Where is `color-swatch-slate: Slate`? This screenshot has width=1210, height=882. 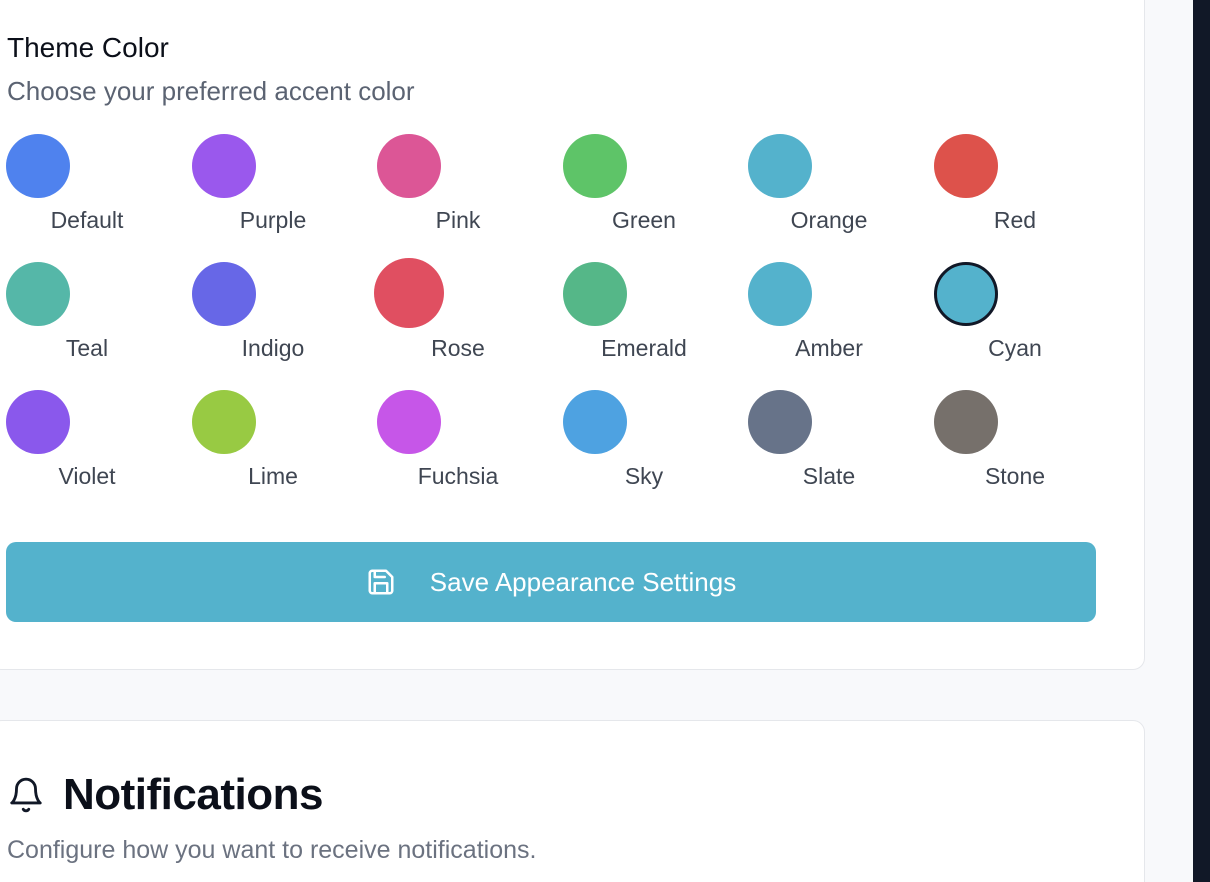 color-swatch-slate: Slate is located at coordinates (835, 444).